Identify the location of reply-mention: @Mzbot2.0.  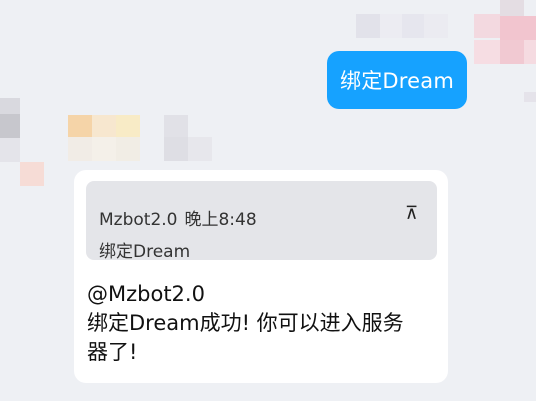
(146, 294).